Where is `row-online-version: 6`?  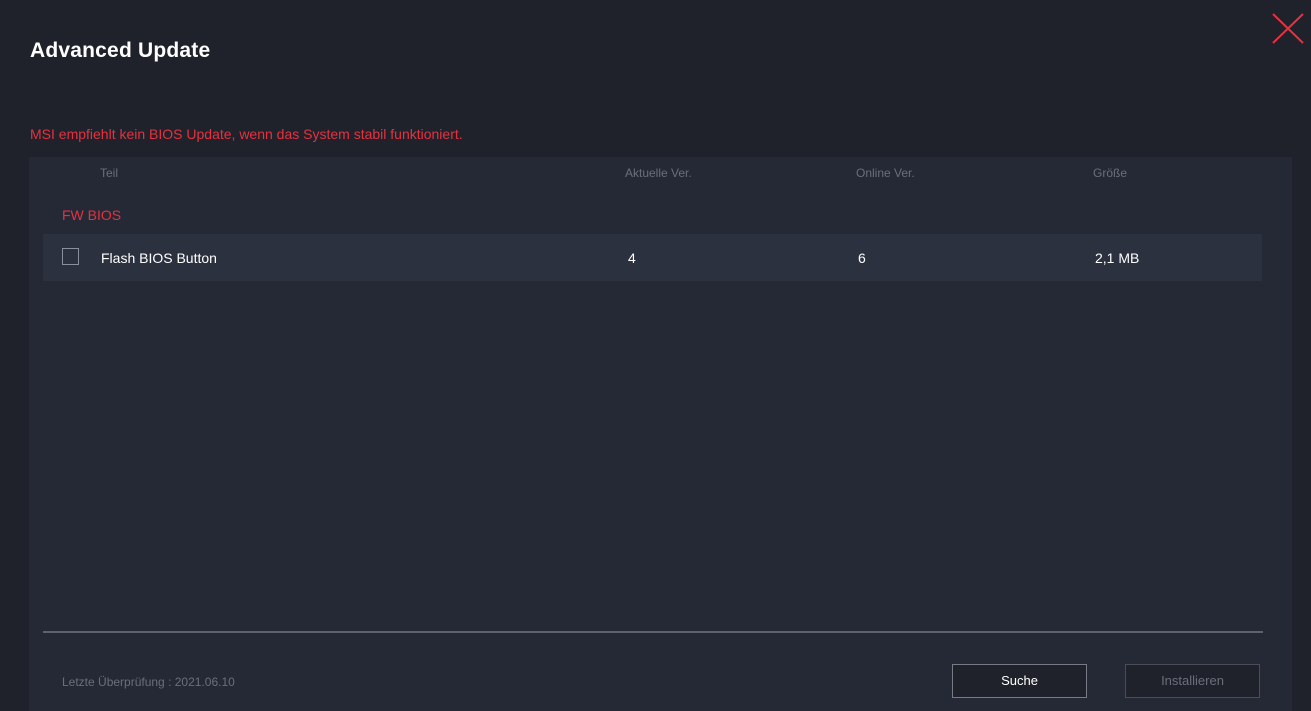
row-online-version: 6 is located at coordinates (862, 258).